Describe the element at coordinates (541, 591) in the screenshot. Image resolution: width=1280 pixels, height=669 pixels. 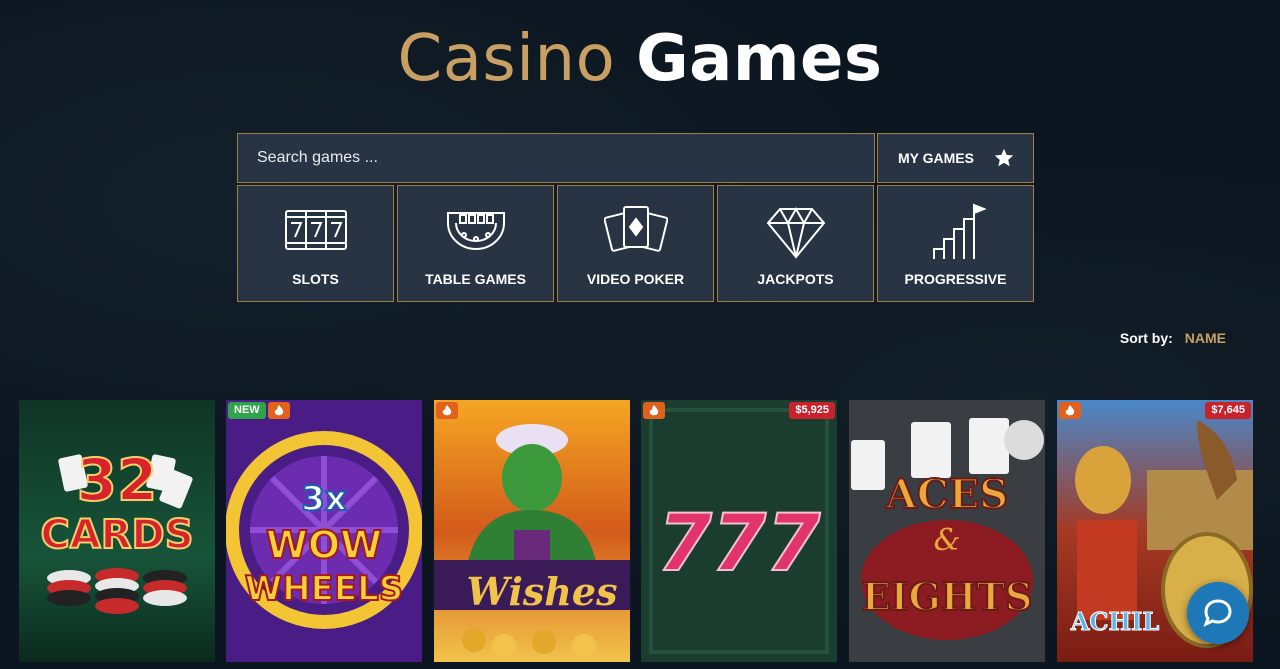
I see `svg-text: Wishes` at that location.